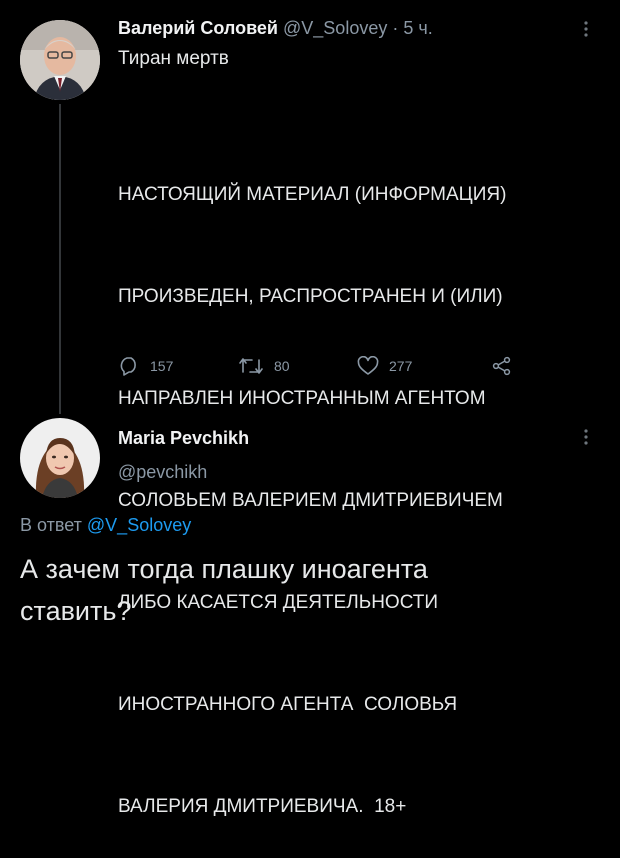 This screenshot has width=620, height=858. I want to click on reply-to-link: @V_Solovey, so click(139, 525).